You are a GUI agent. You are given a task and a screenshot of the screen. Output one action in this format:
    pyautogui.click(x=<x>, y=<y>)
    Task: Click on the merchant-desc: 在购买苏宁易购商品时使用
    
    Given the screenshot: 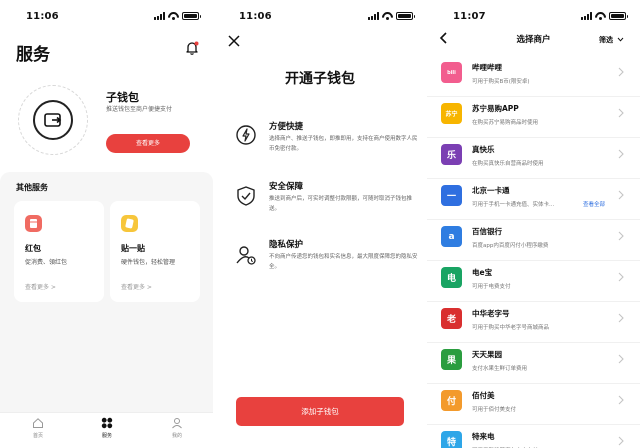 What is the action you would take?
    pyautogui.click(x=505, y=123)
    